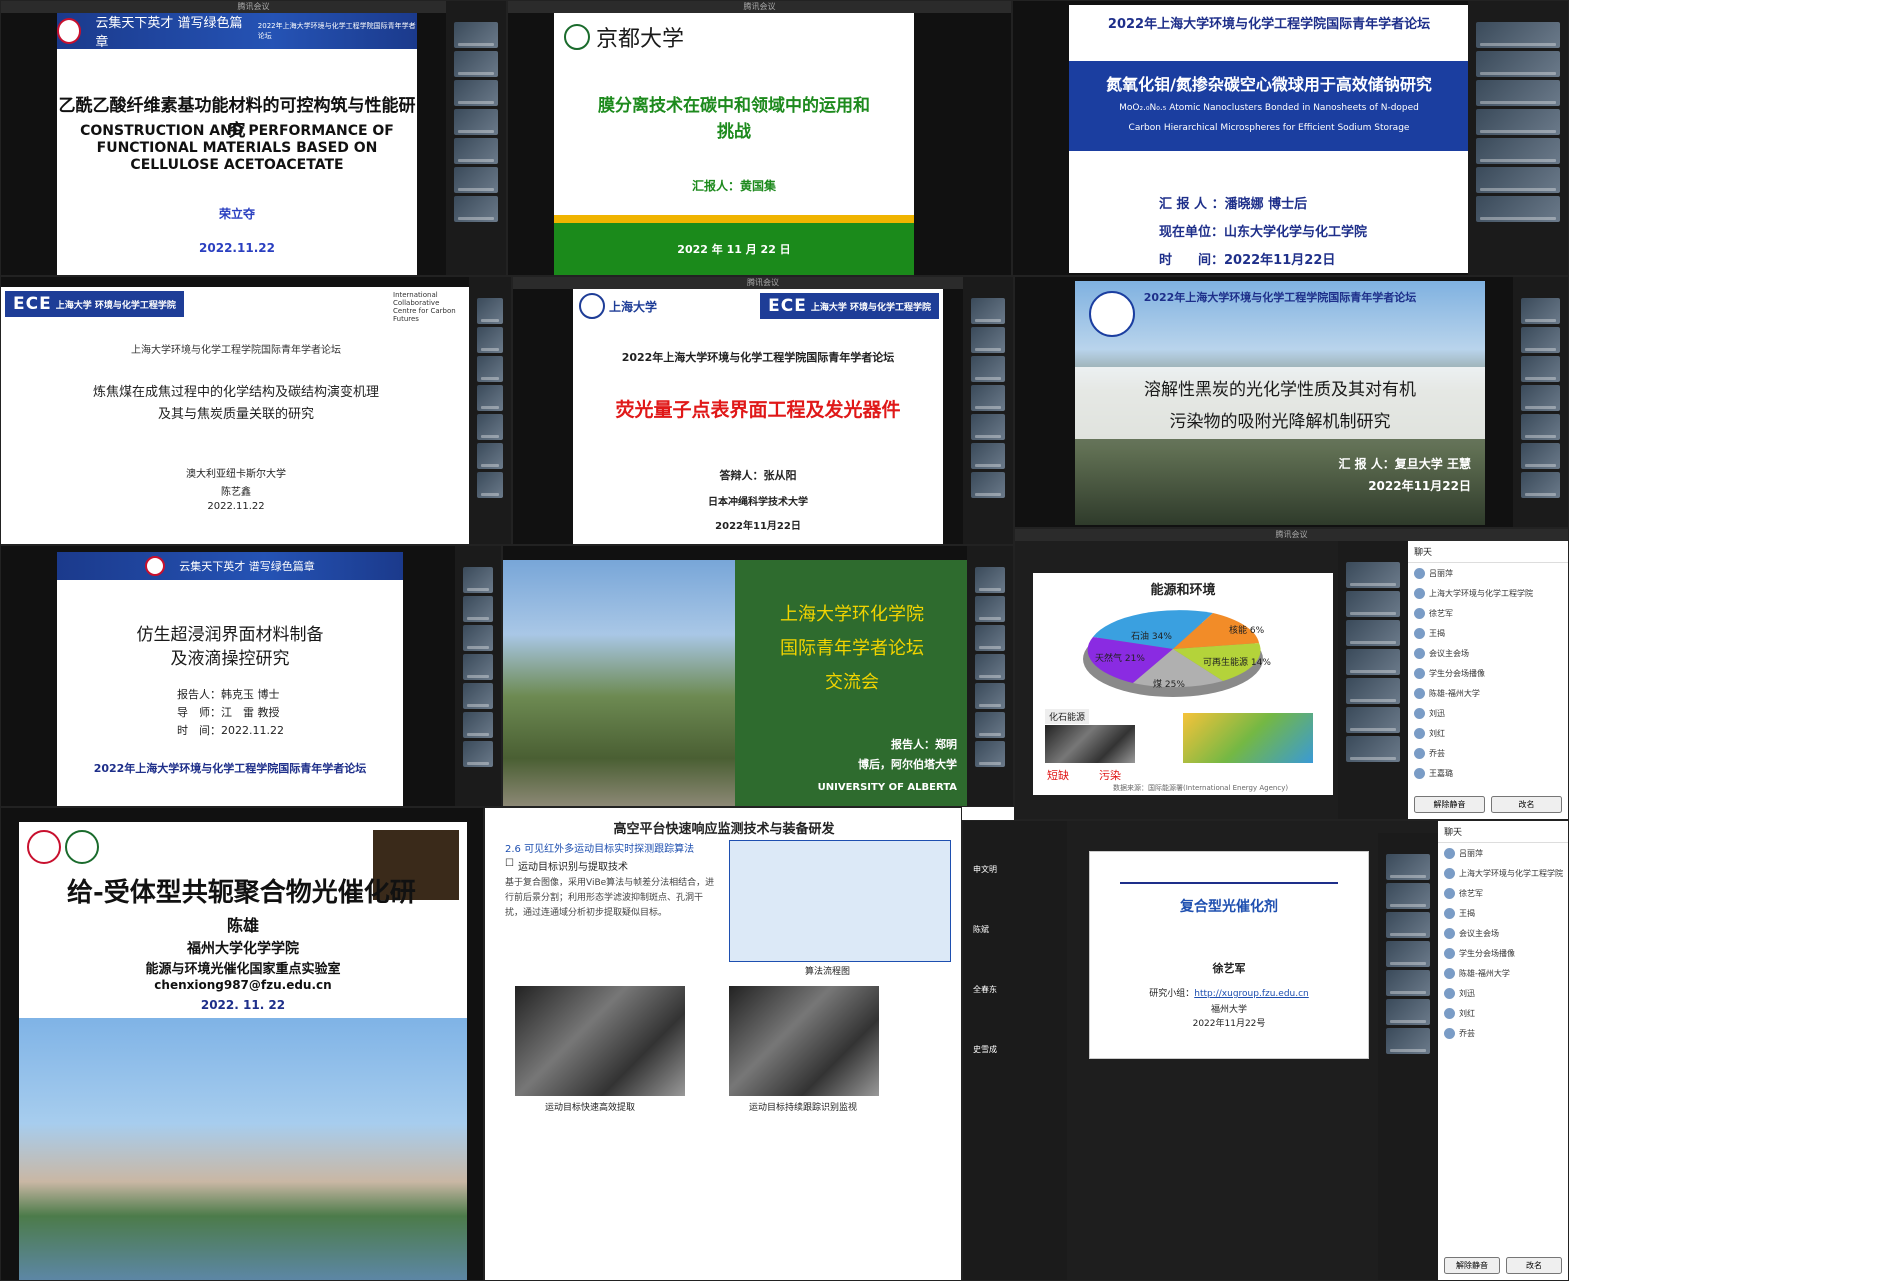 The image size is (1878, 1281). What do you see at coordinates (1015, 989) in the screenshot?
I see `participant-tile: 全春东` at bounding box center [1015, 989].